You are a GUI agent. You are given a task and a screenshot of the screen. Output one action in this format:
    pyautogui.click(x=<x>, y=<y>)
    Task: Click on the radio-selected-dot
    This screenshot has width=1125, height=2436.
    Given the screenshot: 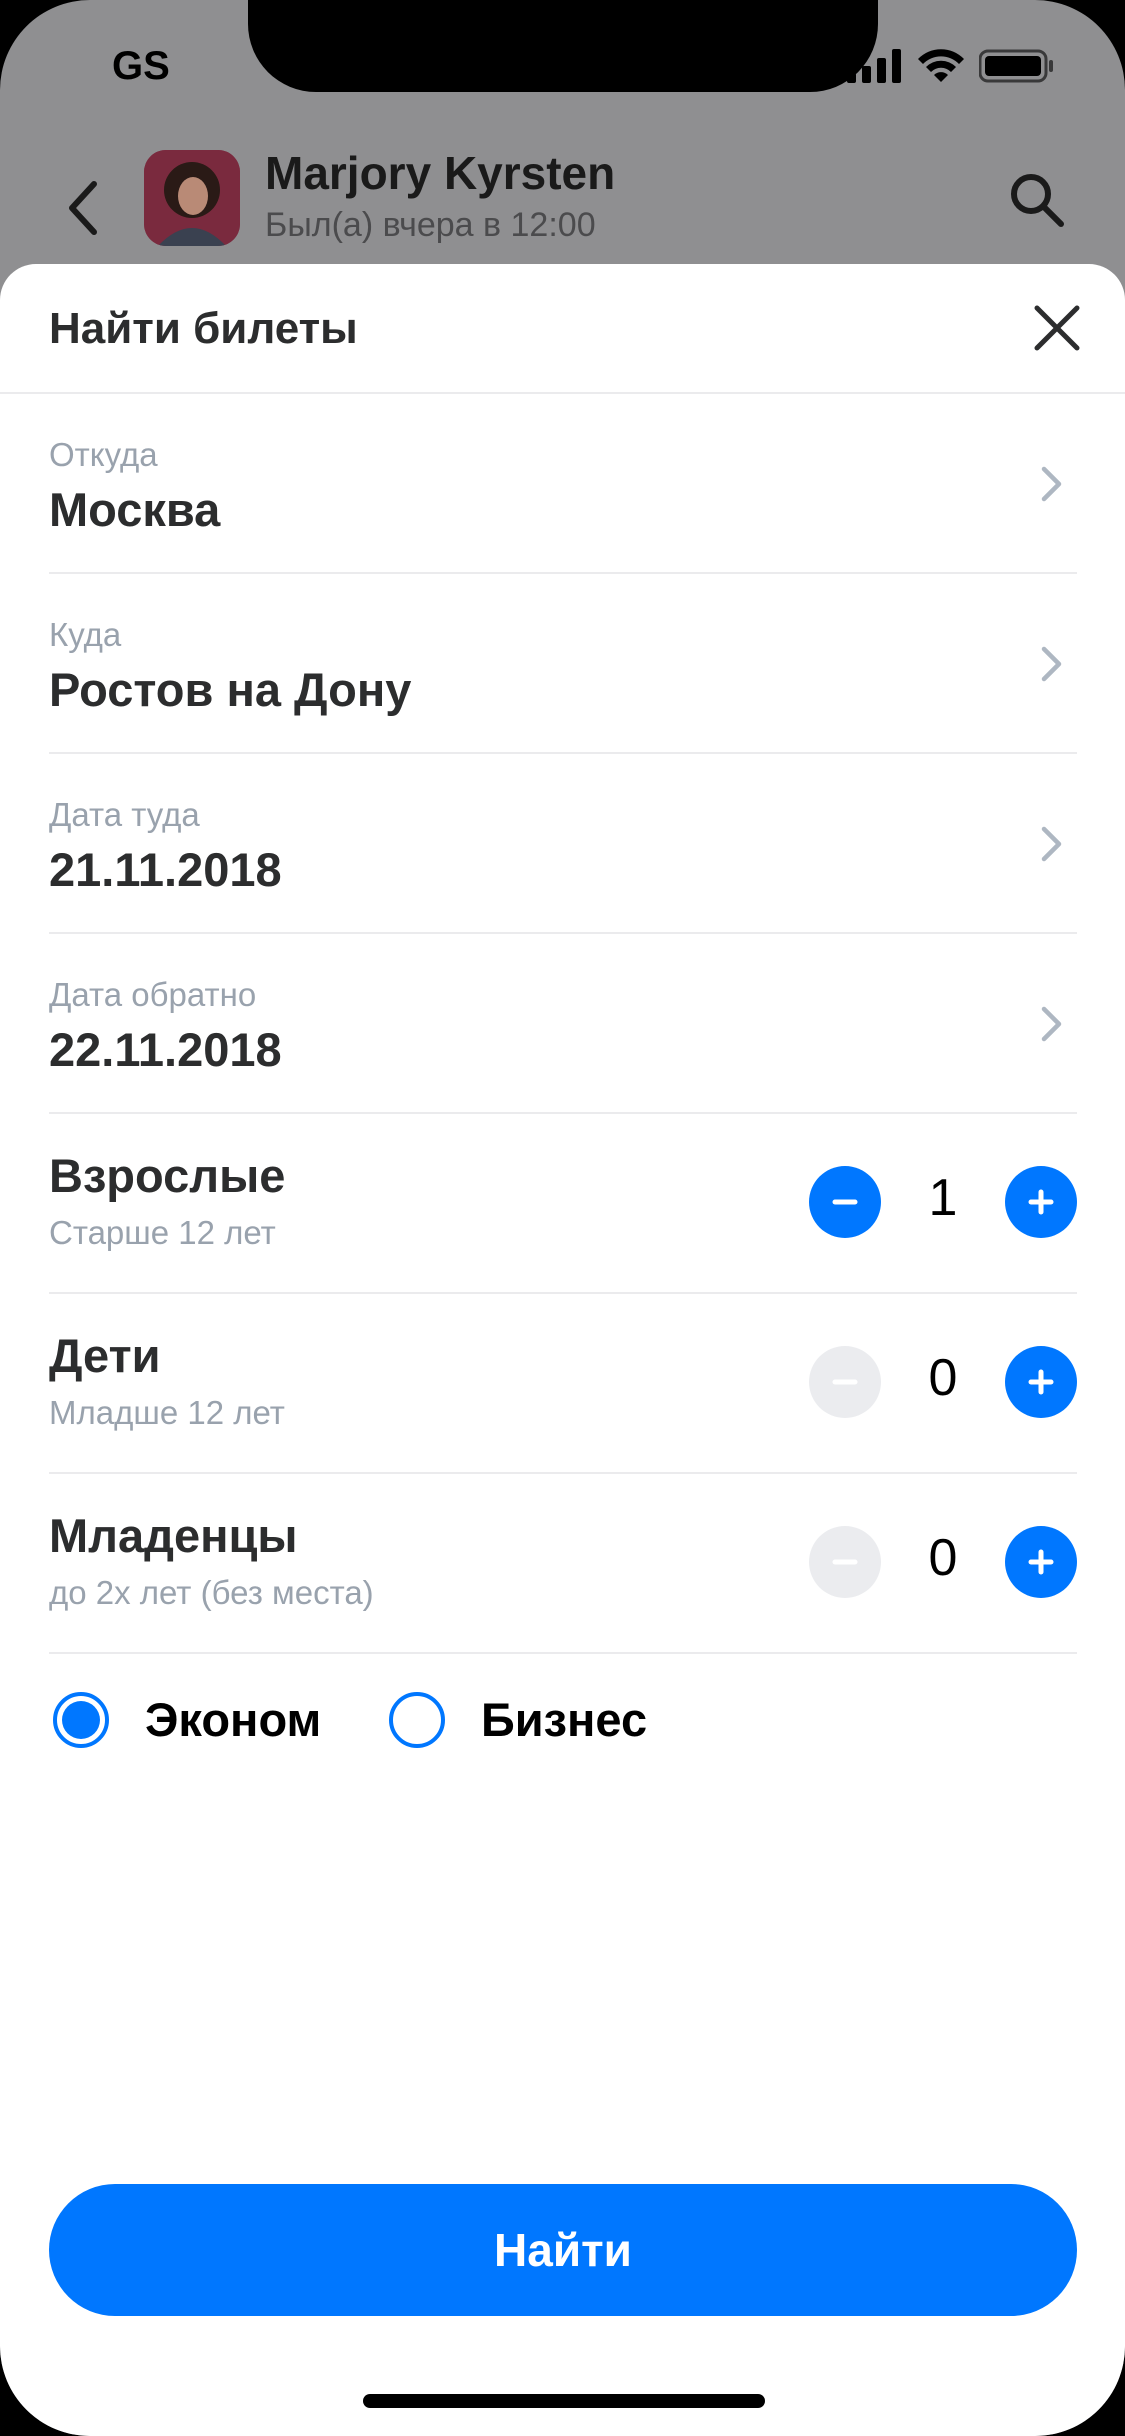 What is the action you would take?
    pyautogui.click(x=81, y=1720)
    